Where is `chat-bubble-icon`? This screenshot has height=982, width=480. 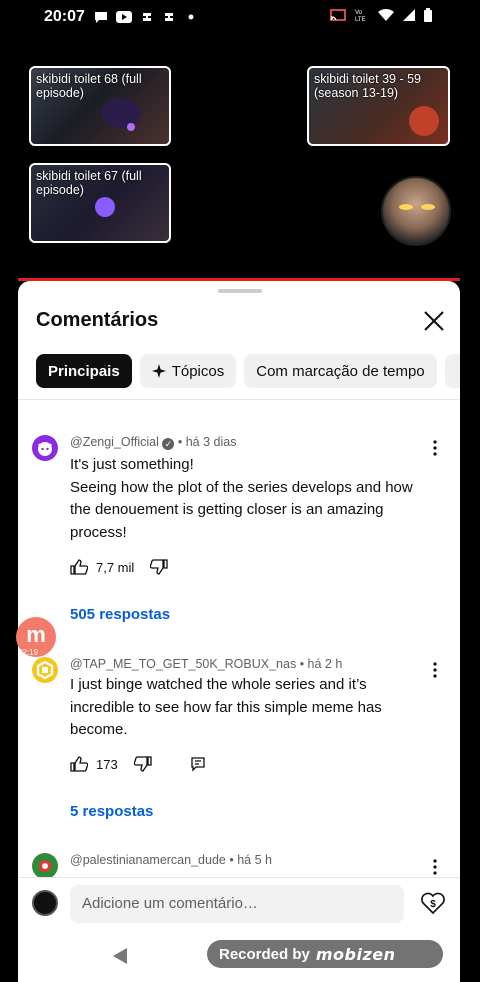 chat-bubble-icon is located at coordinates (101, 17).